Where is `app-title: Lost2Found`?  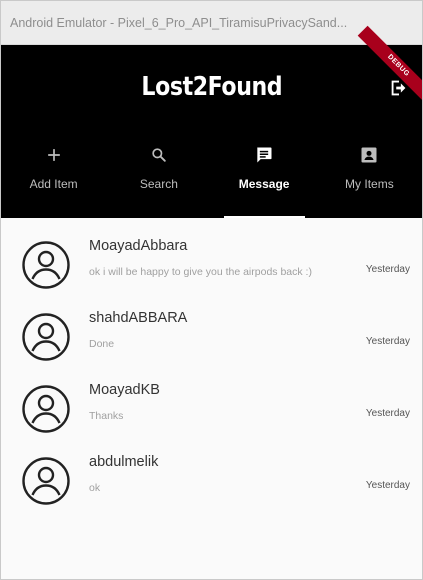
app-title: Lost2Found is located at coordinates (211, 87).